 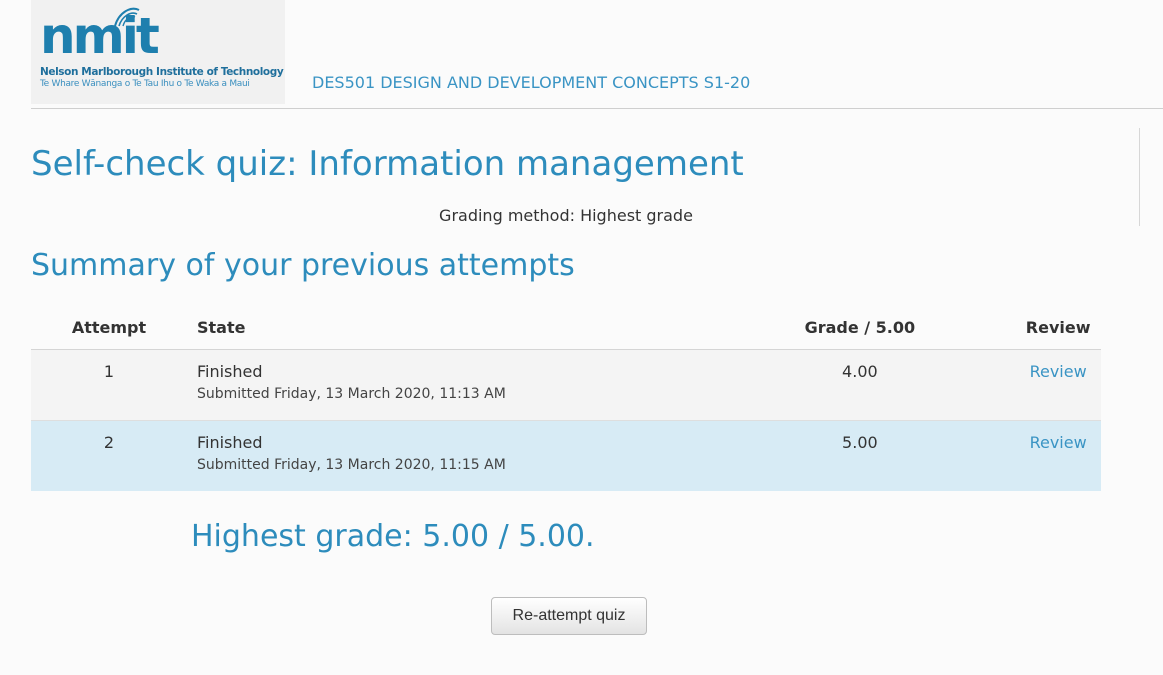 What do you see at coordinates (566, 215) in the screenshot?
I see `grading-method: Grading method: Highest grade` at bounding box center [566, 215].